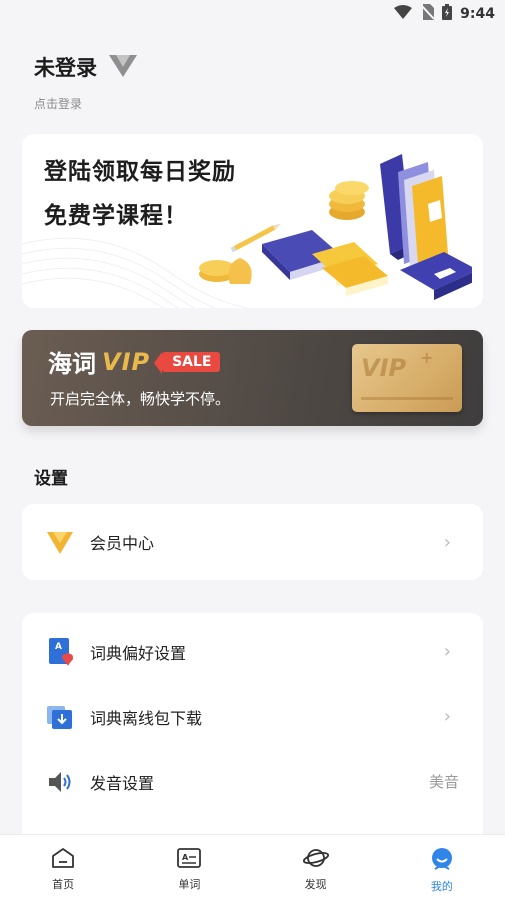  I want to click on promo-line-2: 免费学课程！, so click(116, 215).